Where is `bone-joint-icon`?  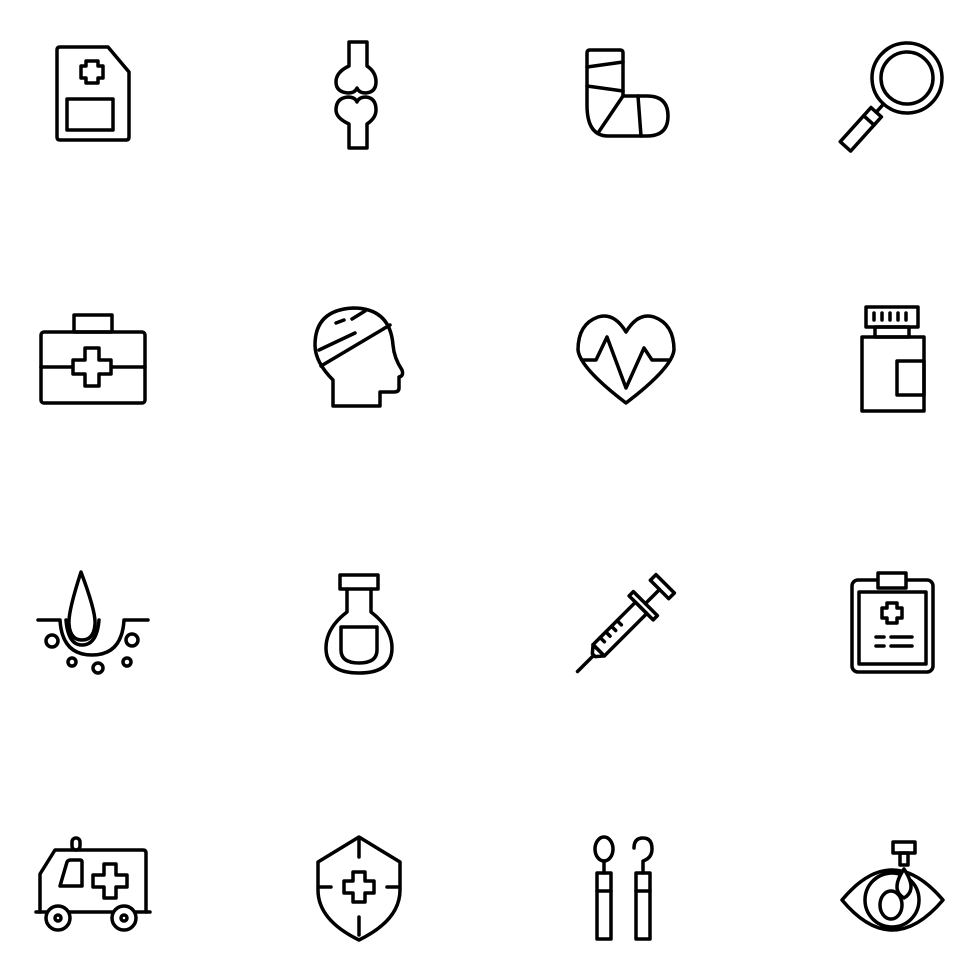 bone-joint-icon is located at coordinates (356, 95).